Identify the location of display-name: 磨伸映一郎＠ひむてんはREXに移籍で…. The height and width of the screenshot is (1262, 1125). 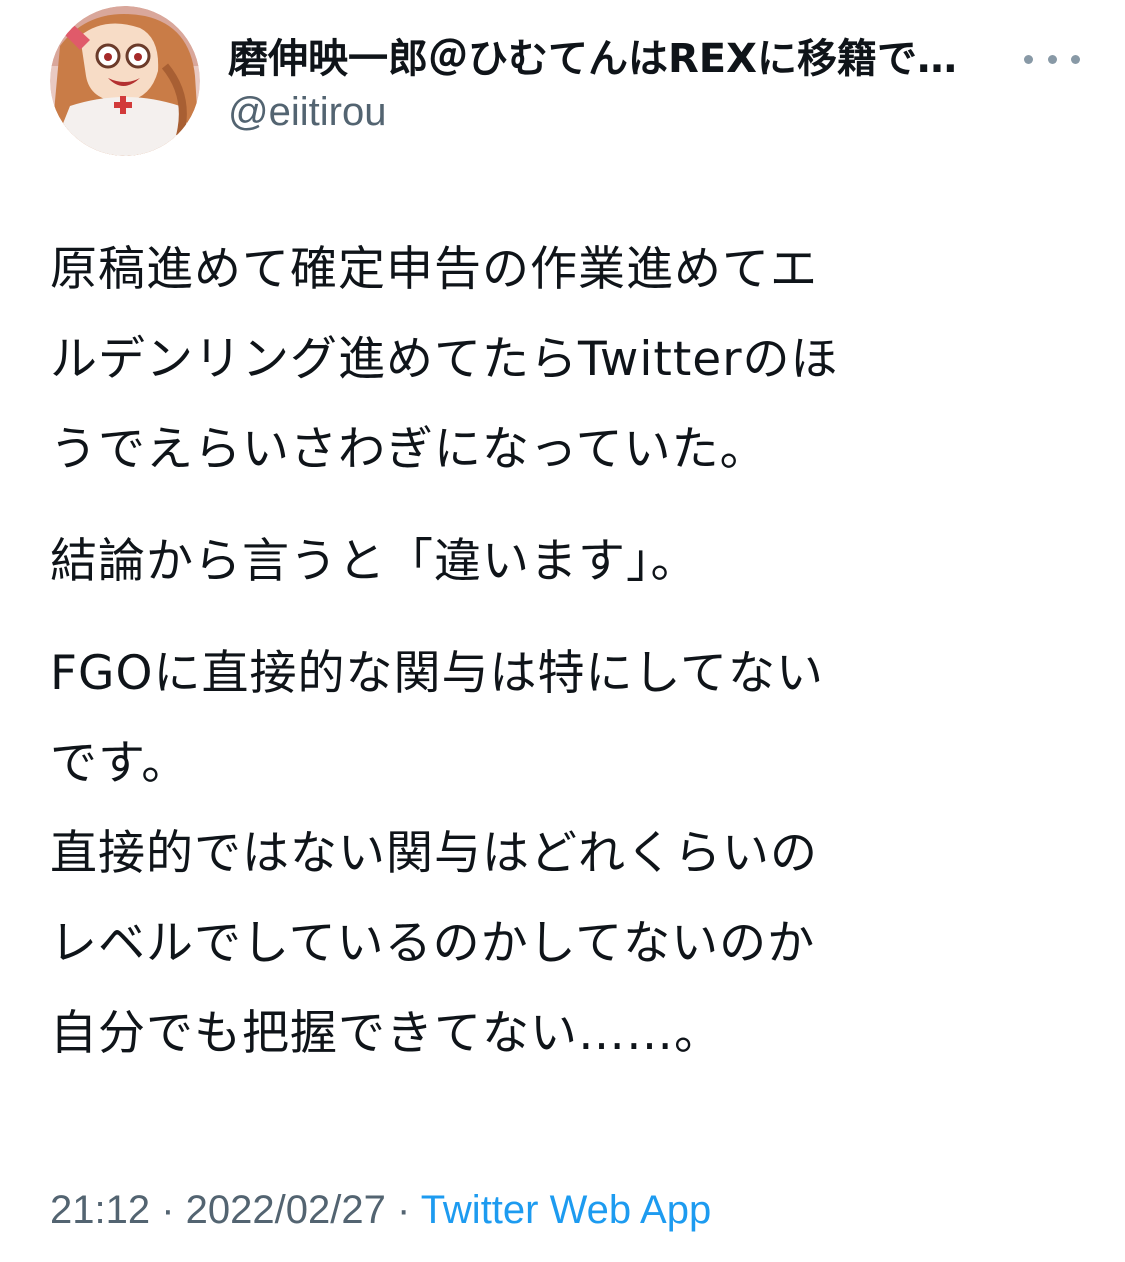
(623, 59).